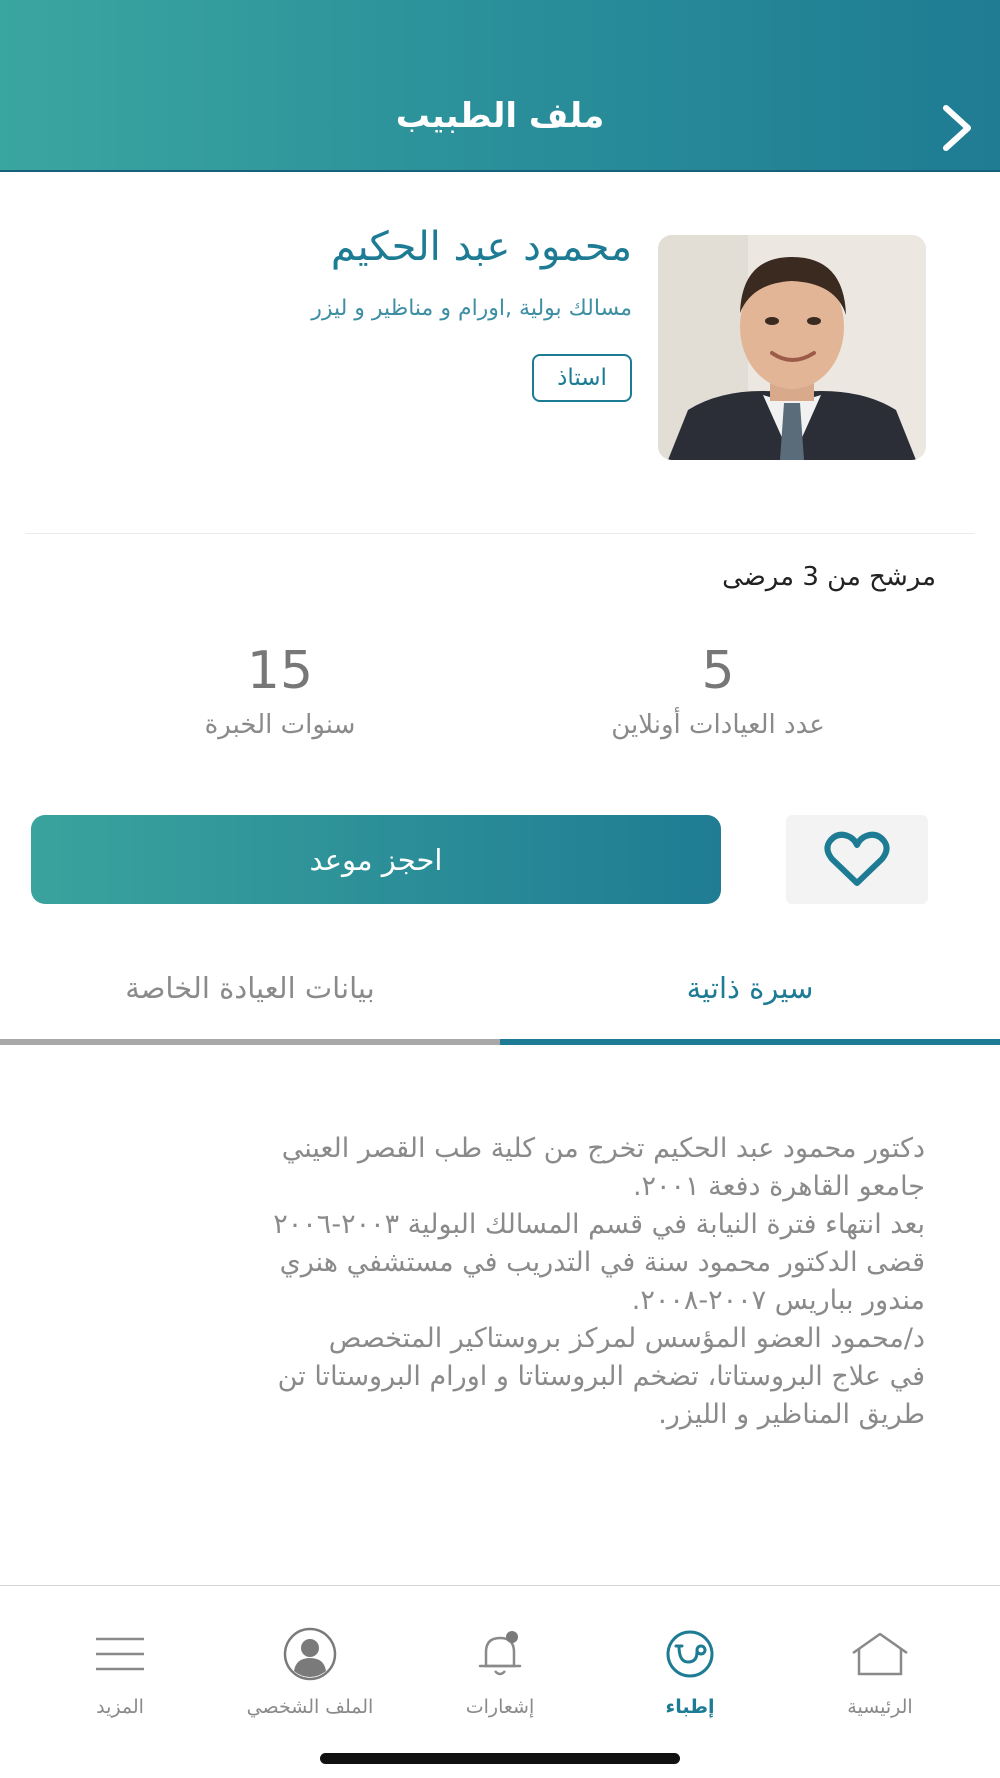  I want to click on menu-icon, so click(120, 1654).